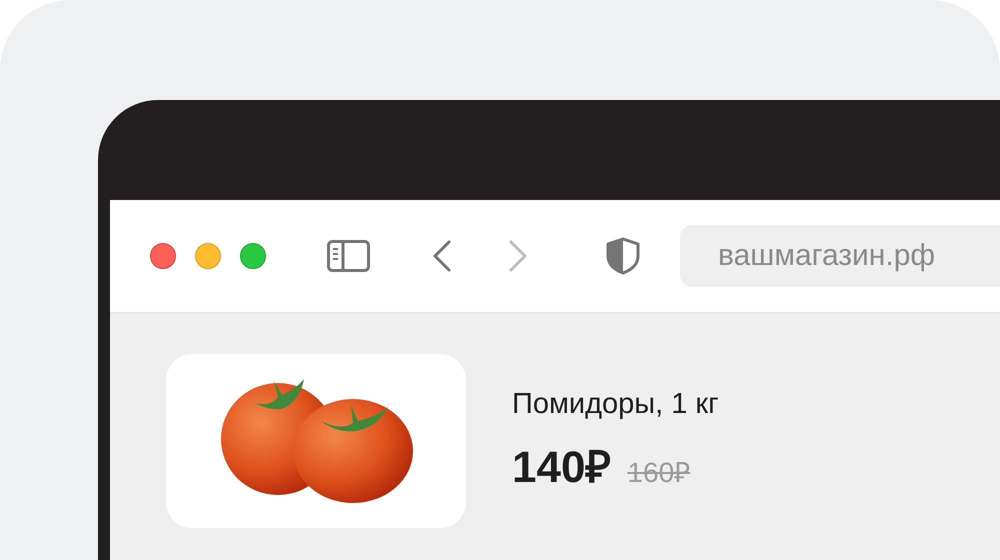  I want to click on close-icon, so click(163, 256).